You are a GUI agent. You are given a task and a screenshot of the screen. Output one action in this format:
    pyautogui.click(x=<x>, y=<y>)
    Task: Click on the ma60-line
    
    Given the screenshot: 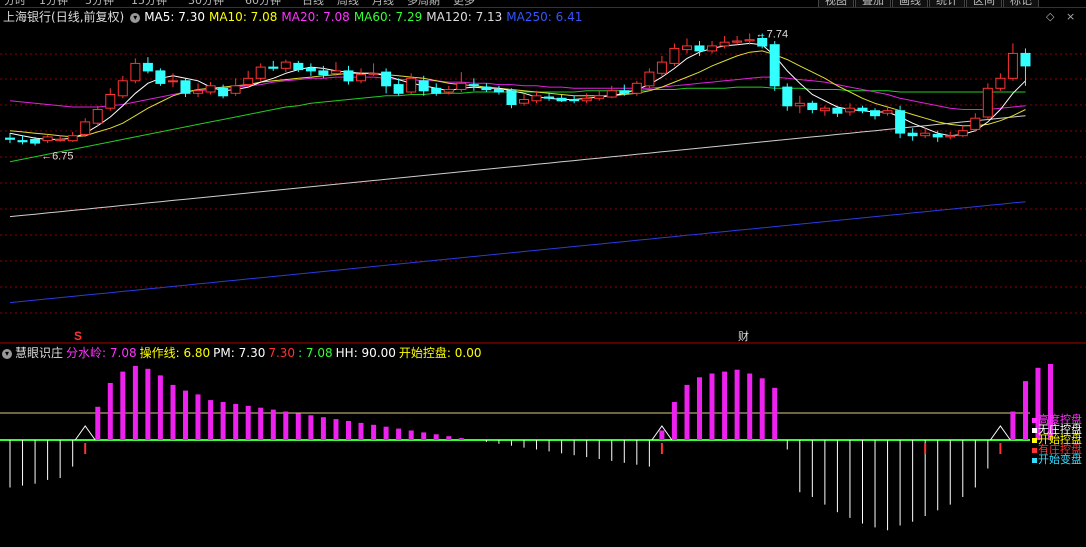 What is the action you would take?
    pyautogui.click(x=517, y=124)
    